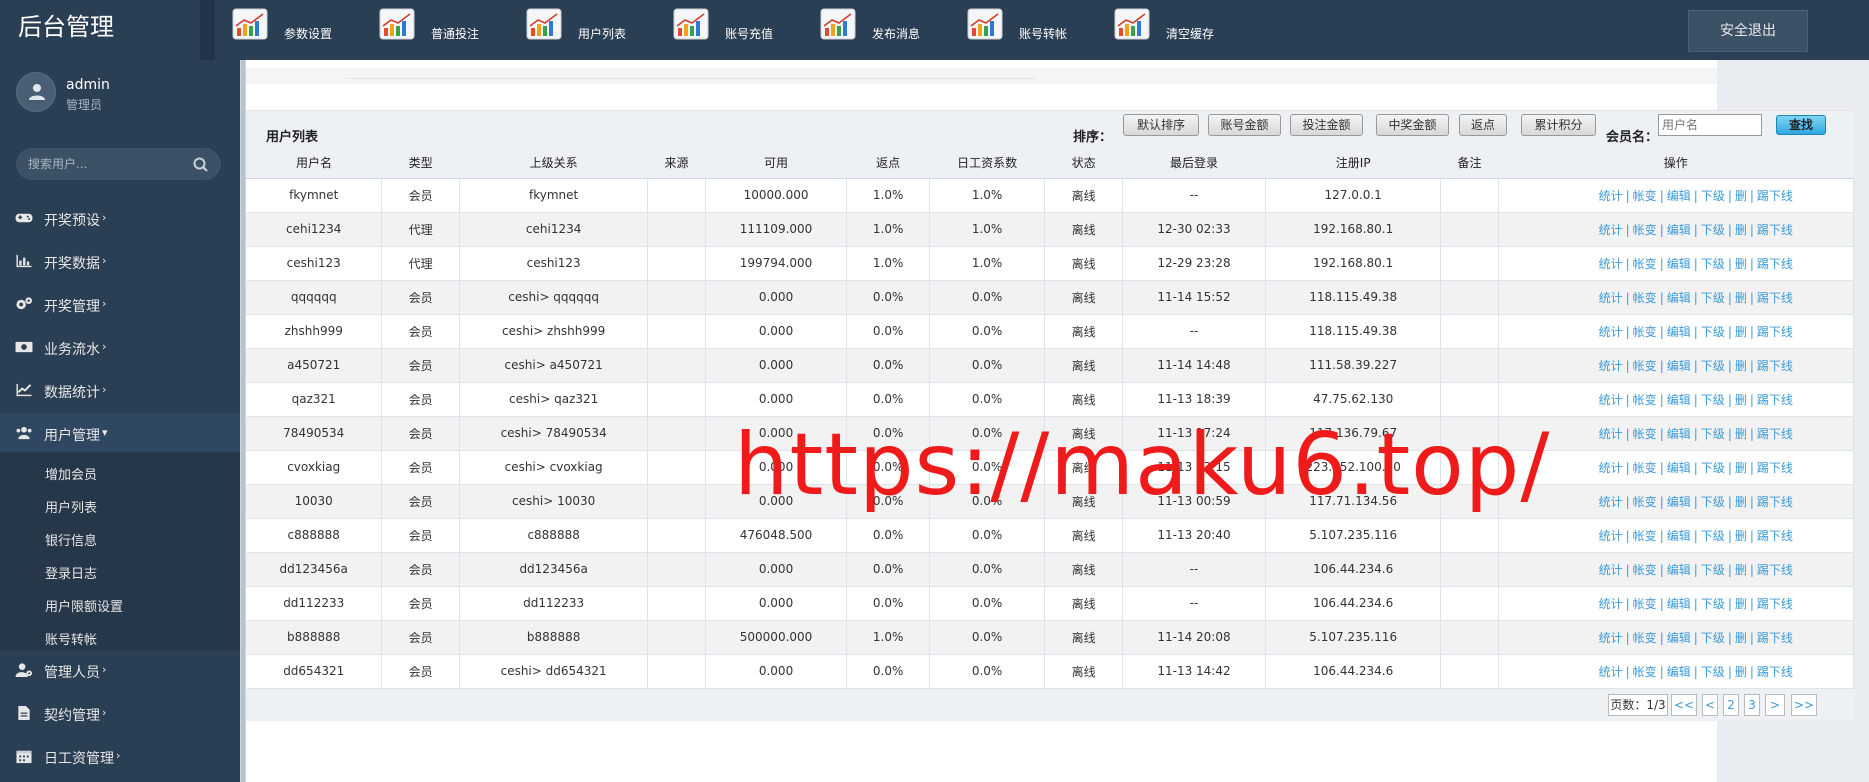  What do you see at coordinates (120, 714) in the screenshot?
I see `sidebar-item: 契约管理 ›` at bounding box center [120, 714].